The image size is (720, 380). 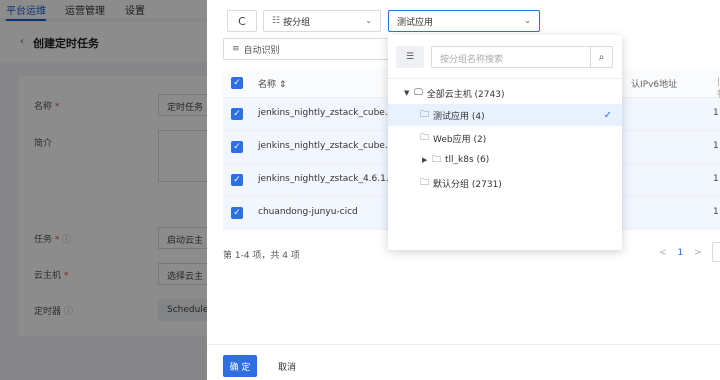 I want to click on search-placeholder: 按分组名称搜索, so click(x=472, y=60).